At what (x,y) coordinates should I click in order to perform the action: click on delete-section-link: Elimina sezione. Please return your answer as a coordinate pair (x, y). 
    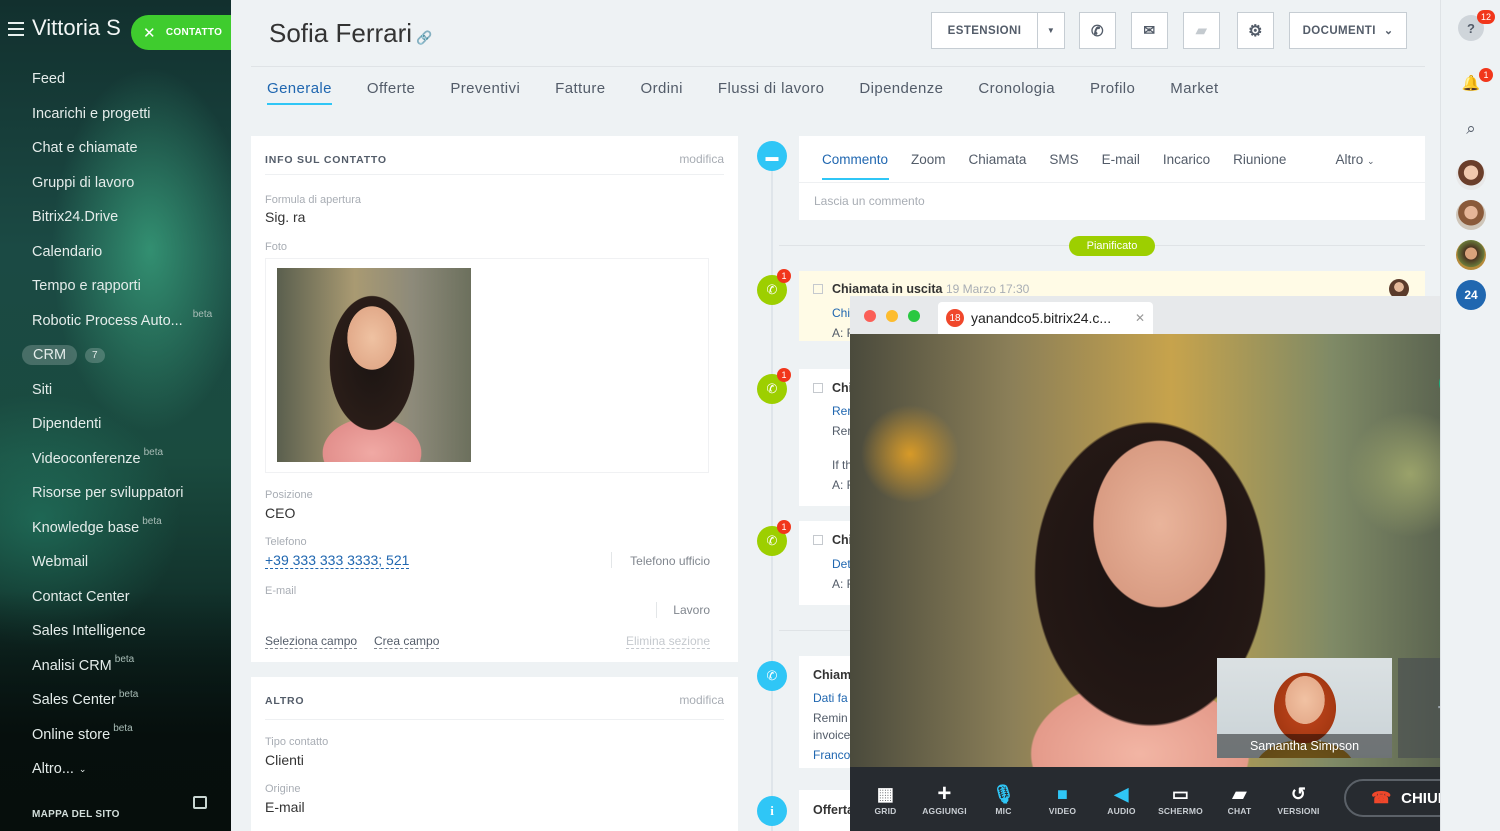
    Looking at the image, I should click on (667, 641).